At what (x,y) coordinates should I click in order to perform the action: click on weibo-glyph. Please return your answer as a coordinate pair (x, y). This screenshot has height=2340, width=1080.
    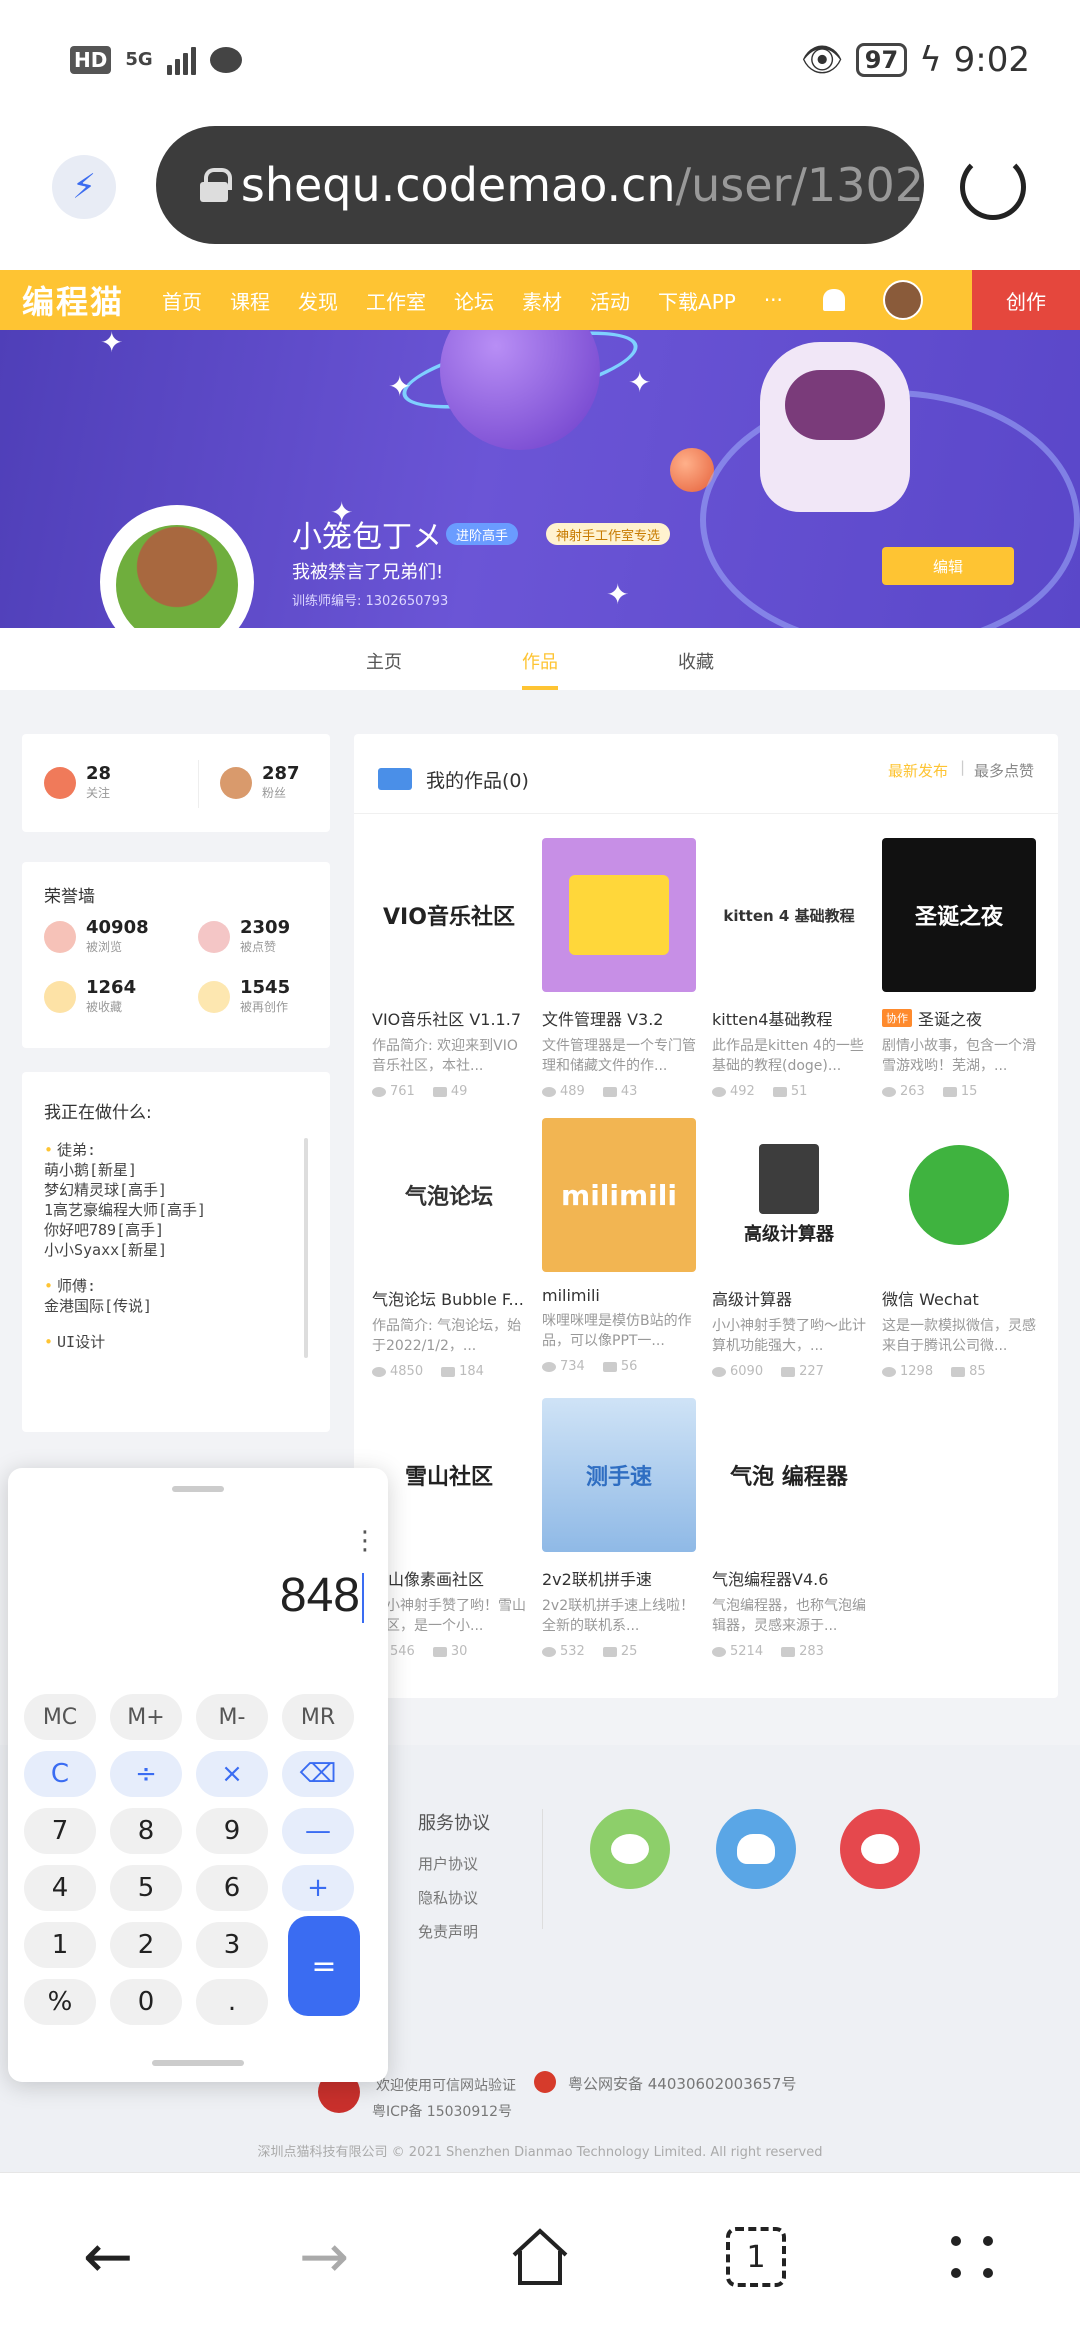
    Looking at the image, I should click on (880, 1849).